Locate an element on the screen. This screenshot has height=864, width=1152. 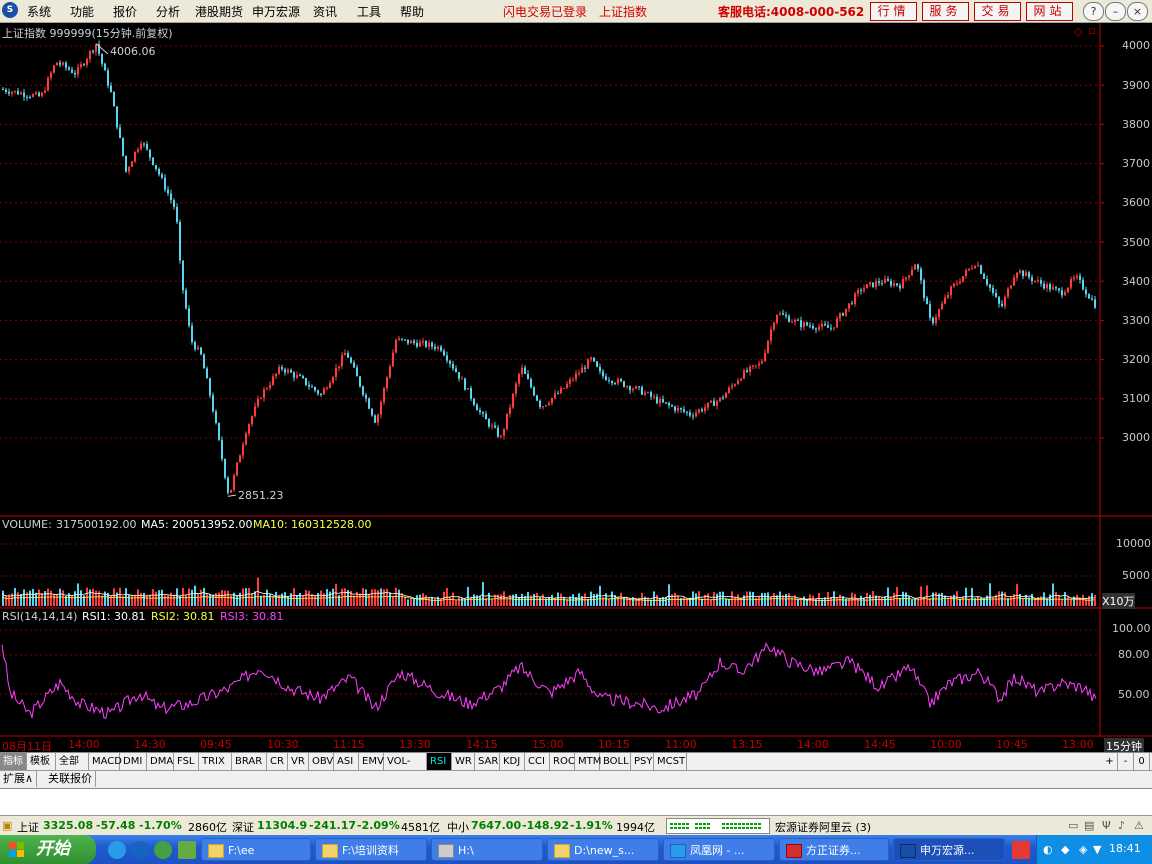
folder-icon is located at coordinates (562, 851).